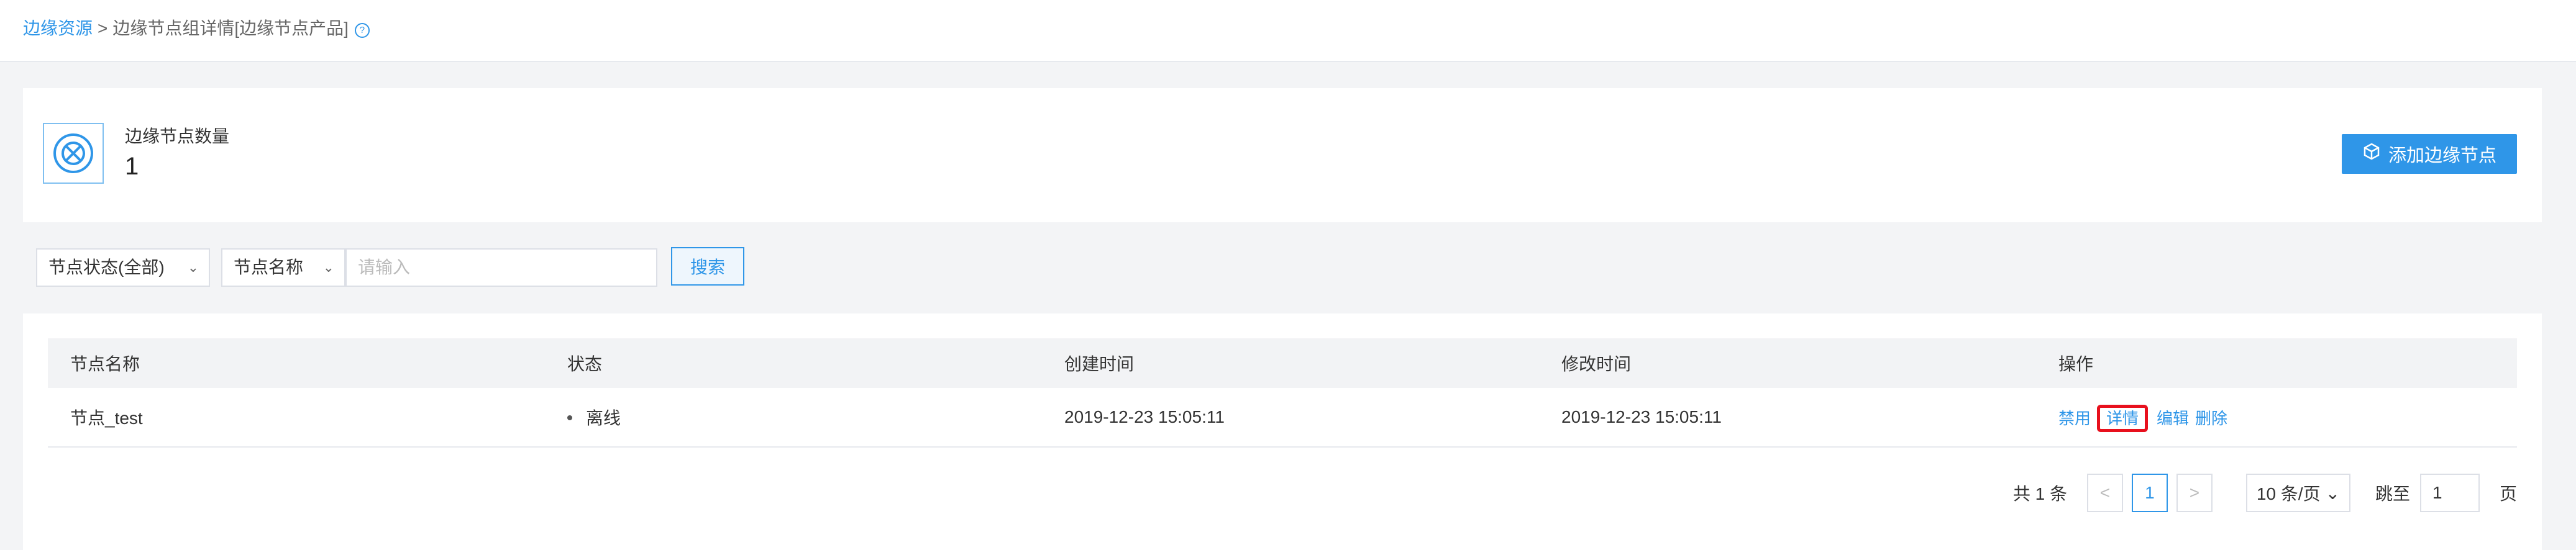 Image resolution: width=2576 pixels, height=550 pixels. I want to click on top-bar: 边缘资源 > 边缘节点组详情[边缘节点产品]?, so click(1288, 31).